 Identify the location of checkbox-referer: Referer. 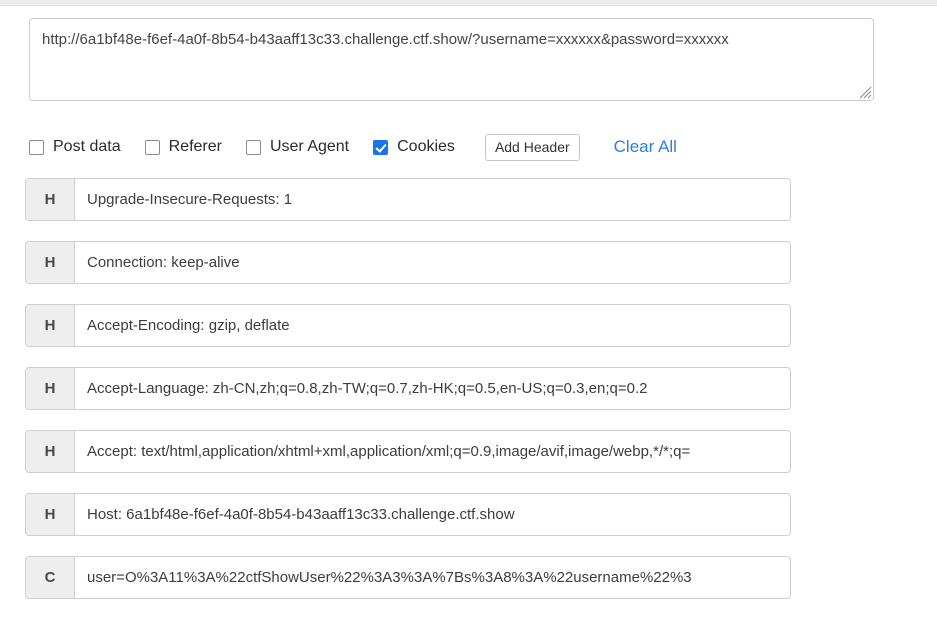
(183, 147).